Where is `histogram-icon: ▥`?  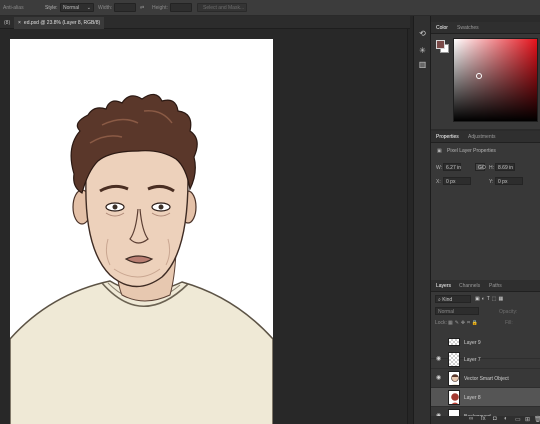
histogram-icon: ▥ is located at coordinates (422, 64).